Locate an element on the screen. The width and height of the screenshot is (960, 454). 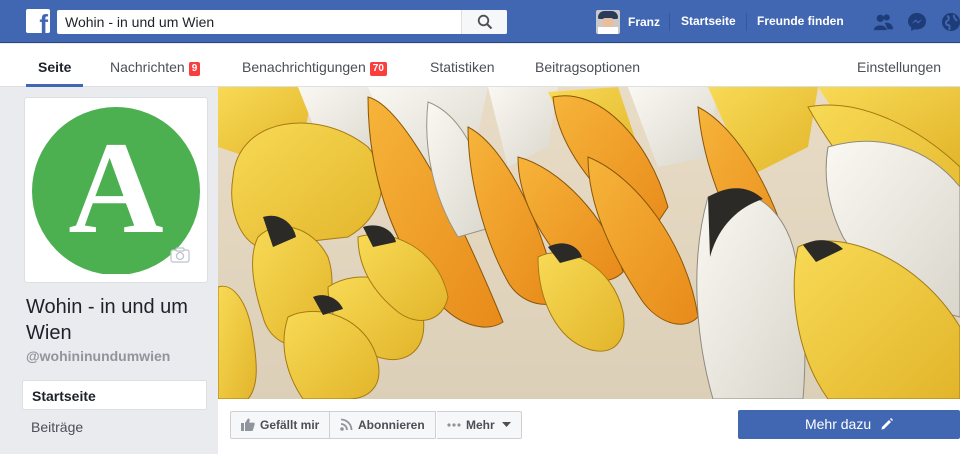
search-icon is located at coordinates (485, 22).